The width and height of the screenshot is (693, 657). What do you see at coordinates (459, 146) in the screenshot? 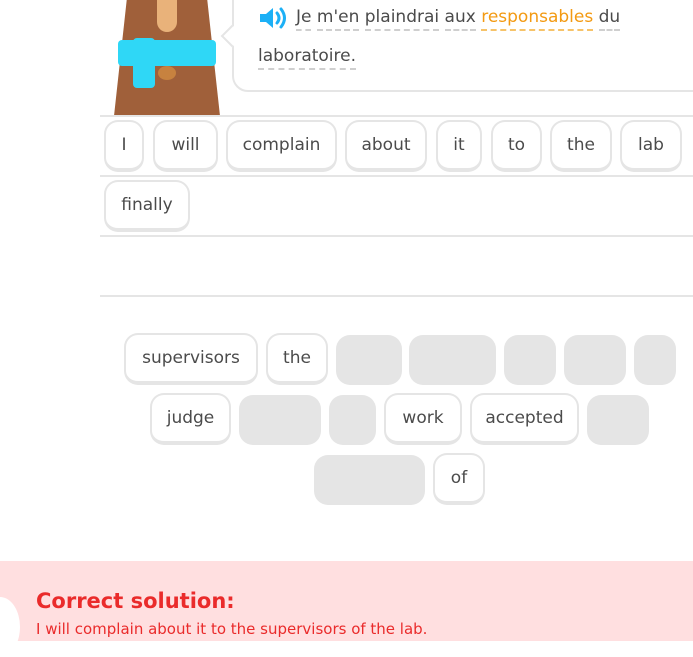
I see `answer-word-chip: it` at bounding box center [459, 146].